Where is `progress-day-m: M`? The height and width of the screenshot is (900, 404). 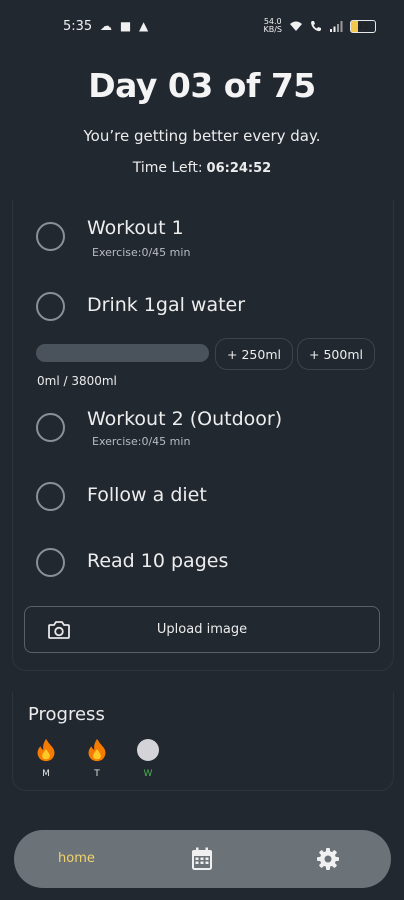
progress-day-m: M is located at coordinates (46, 758).